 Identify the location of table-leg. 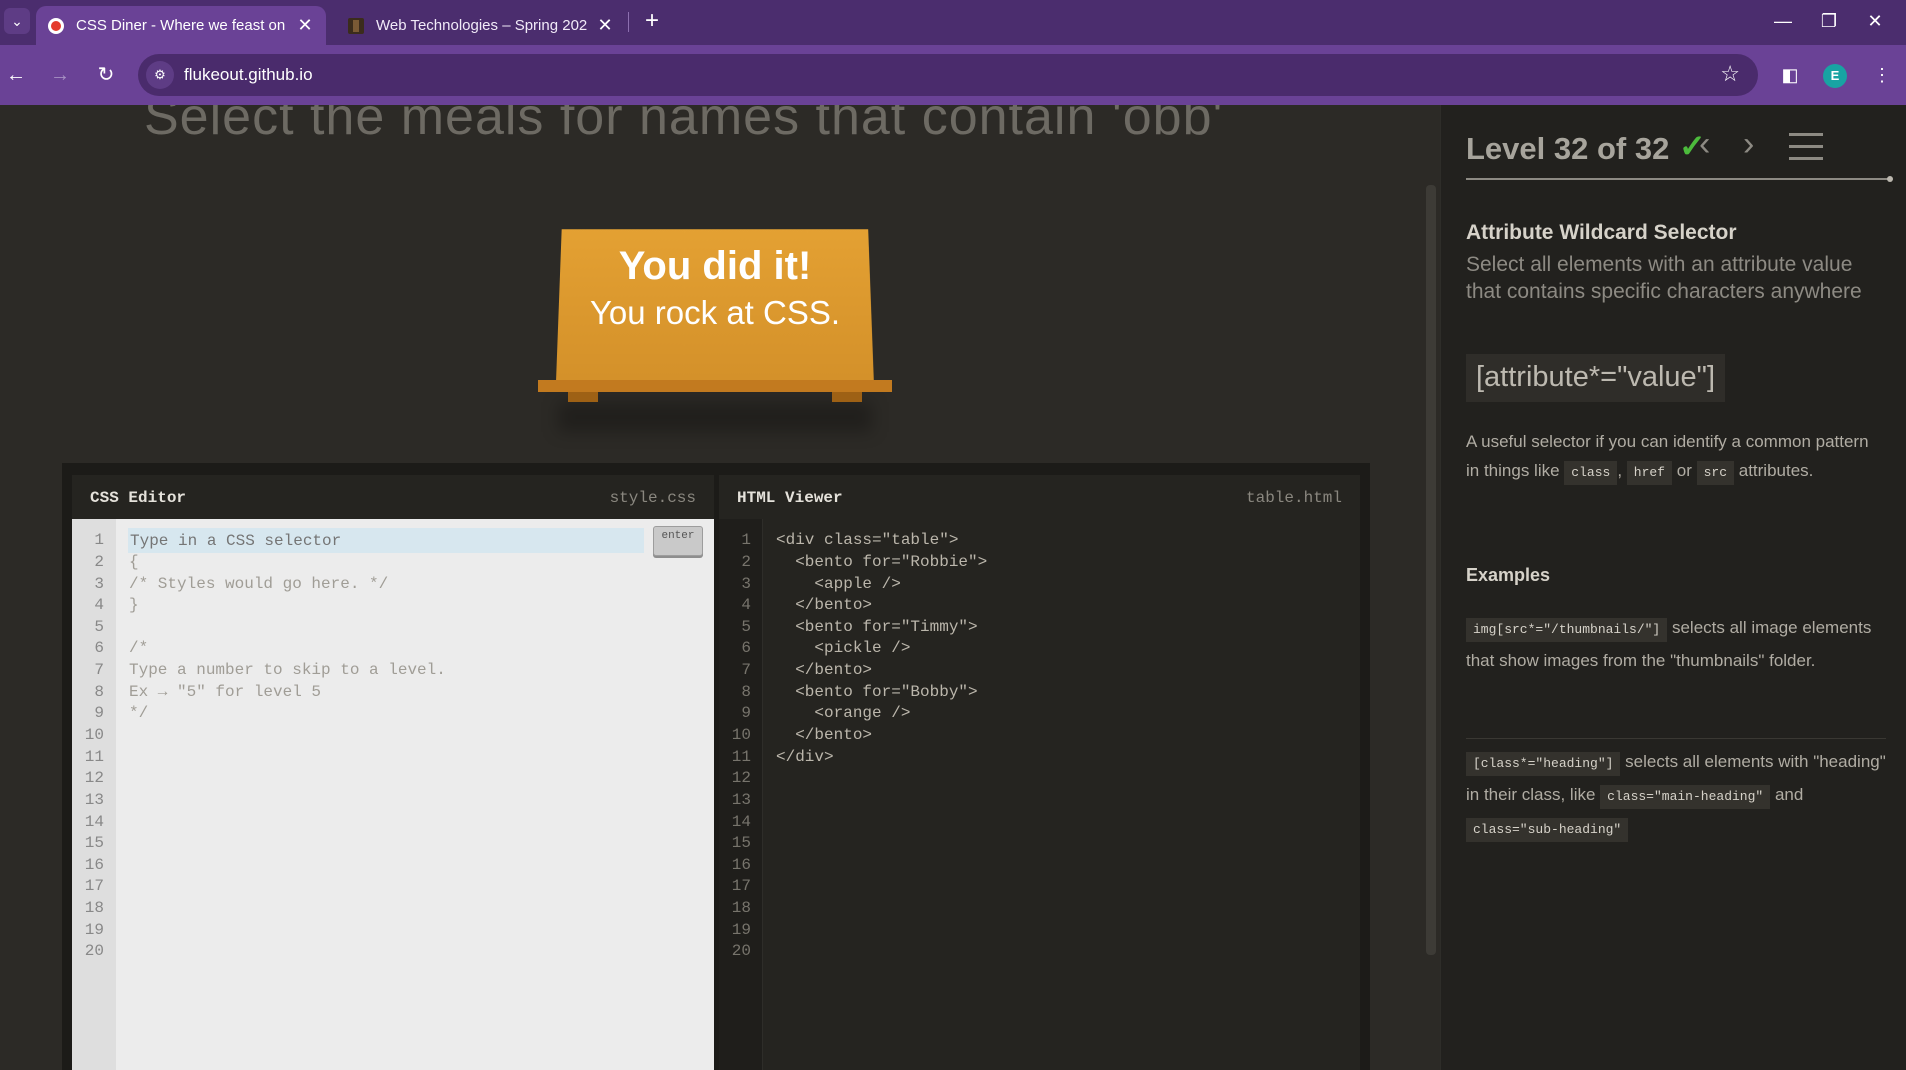
(847, 397).